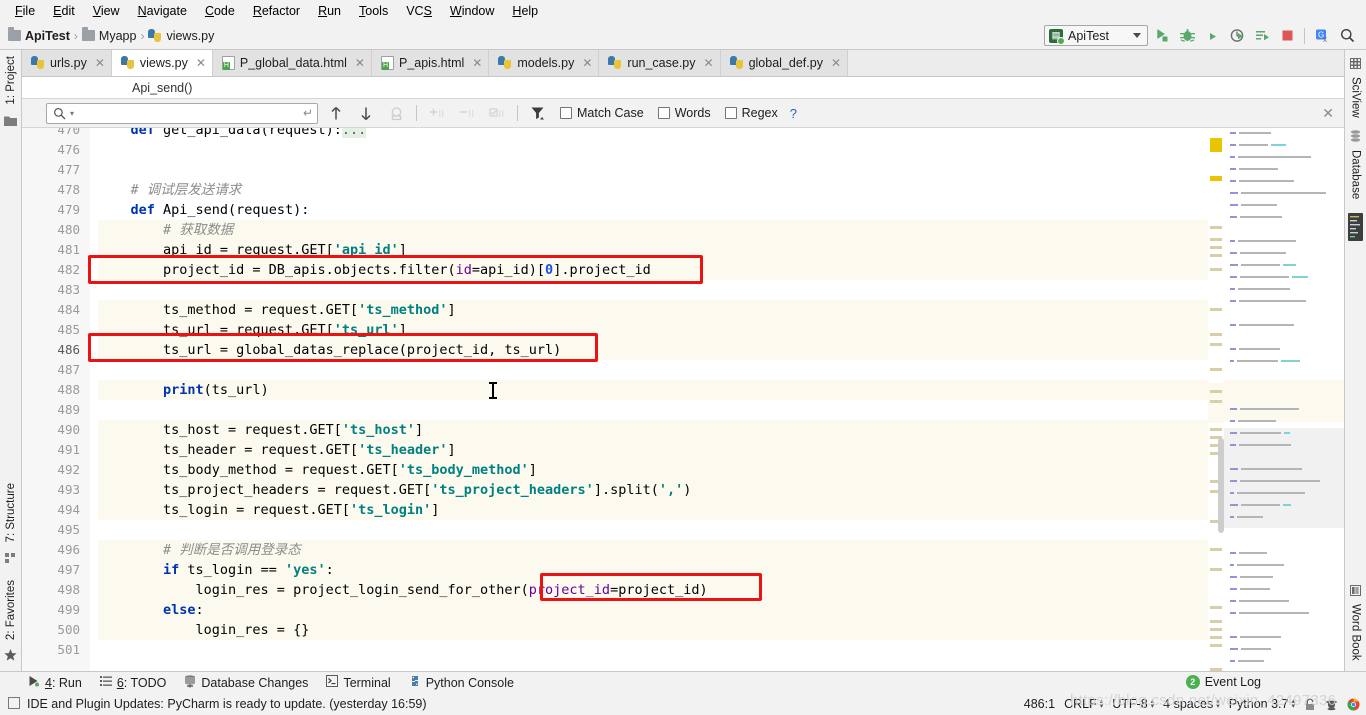 The width and height of the screenshot is (1366, 715). What do you see at coordinates (1355, 224) in the screenshot?
I see `terminal-preview-icon` at bounding box center [1355, 224].